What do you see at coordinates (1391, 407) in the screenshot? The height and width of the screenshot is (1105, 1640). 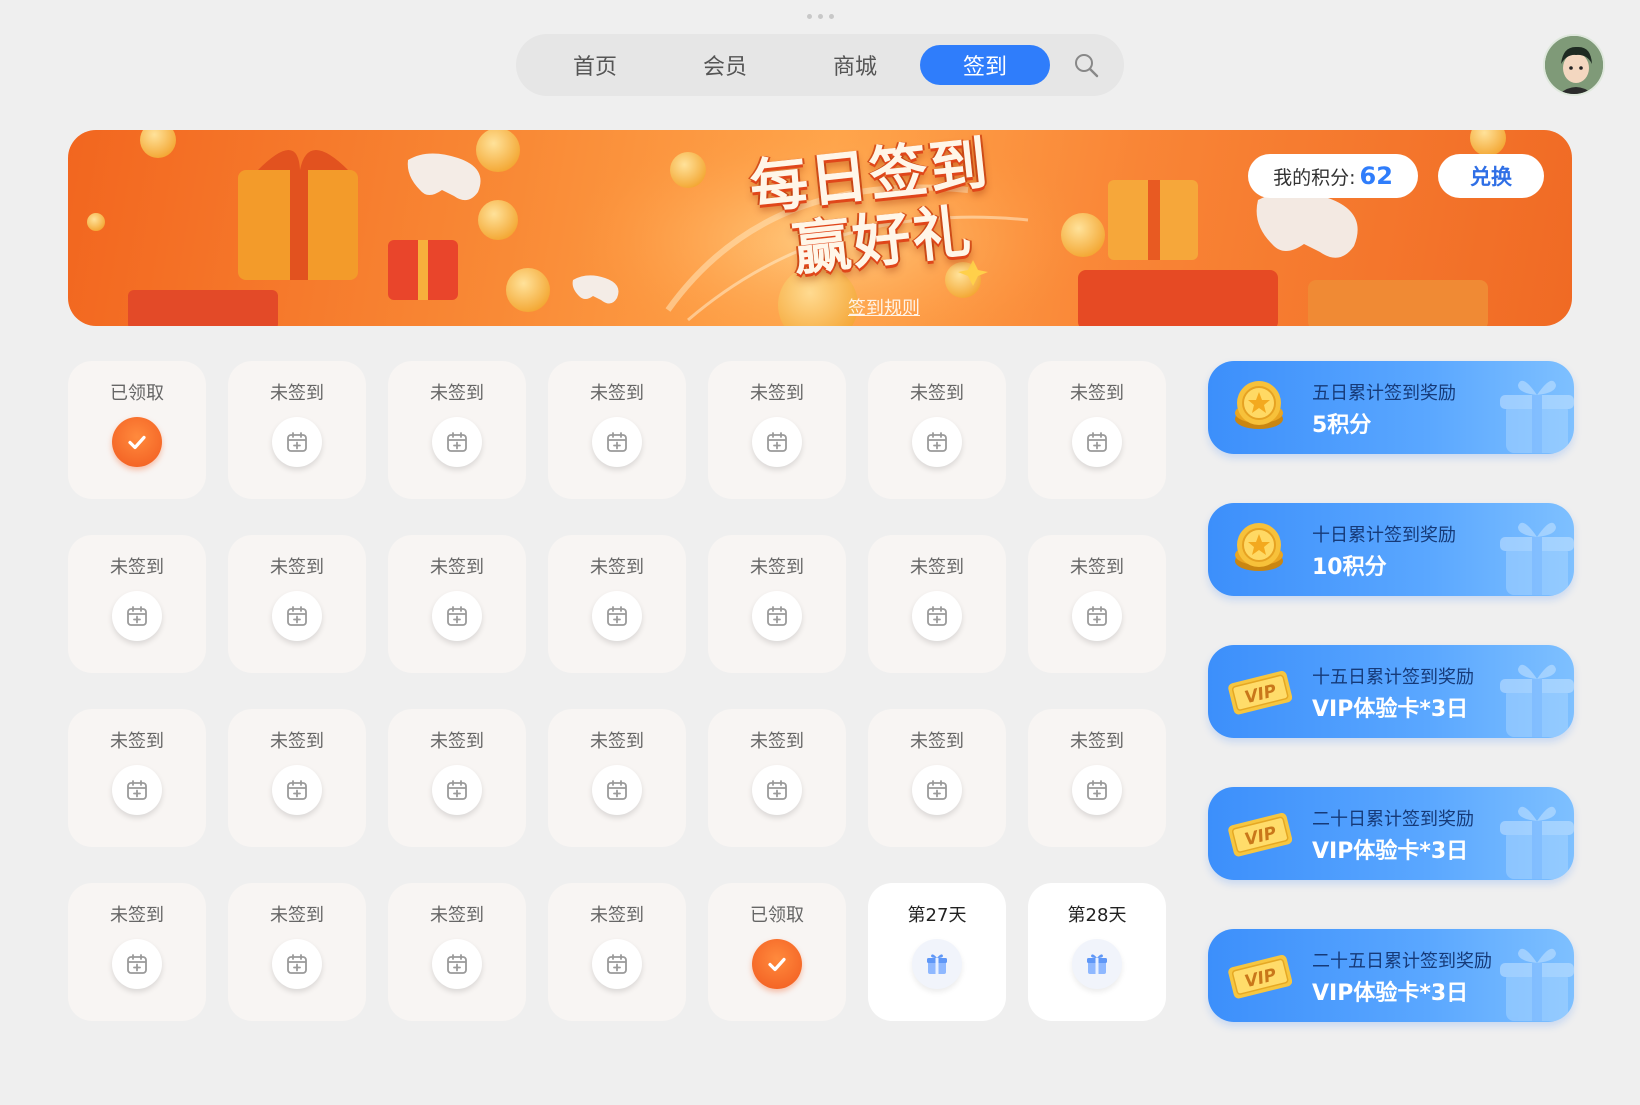 I see `reward-card-1: 五日累计签到奖励 5积分` at bounding box center [1391, 407].